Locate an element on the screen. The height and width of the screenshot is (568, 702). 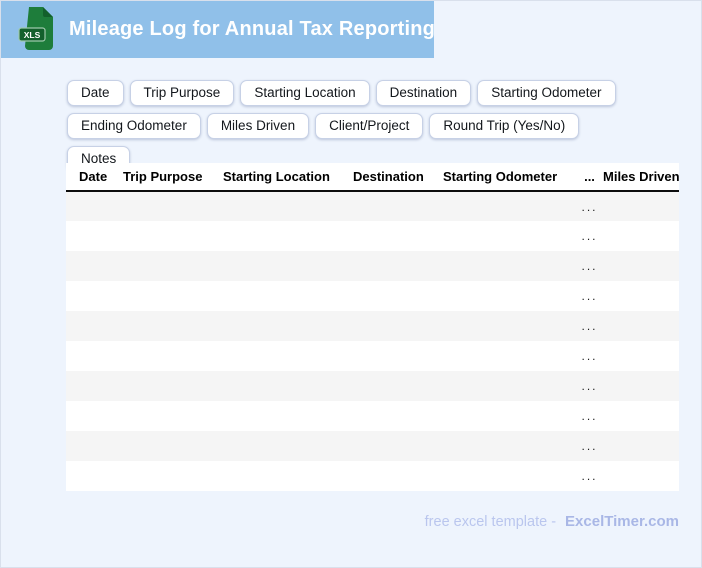
field-chip-starting-location: Starting Location is located at coordinates (305, 93).